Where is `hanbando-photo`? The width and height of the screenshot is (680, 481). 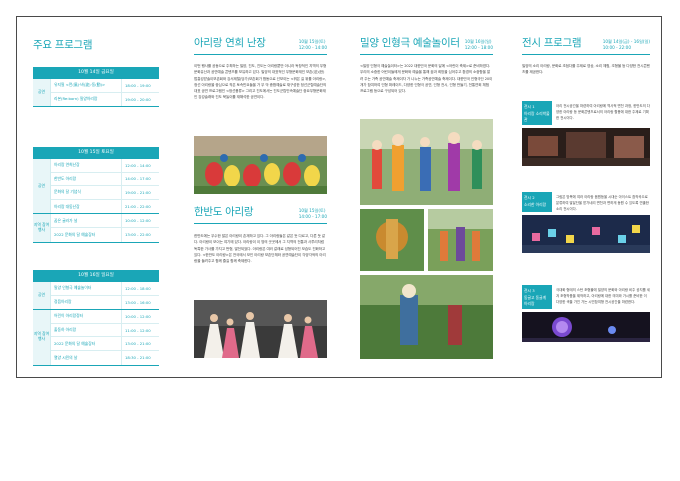
hanbando-photo is located at coordinates (260, 329).